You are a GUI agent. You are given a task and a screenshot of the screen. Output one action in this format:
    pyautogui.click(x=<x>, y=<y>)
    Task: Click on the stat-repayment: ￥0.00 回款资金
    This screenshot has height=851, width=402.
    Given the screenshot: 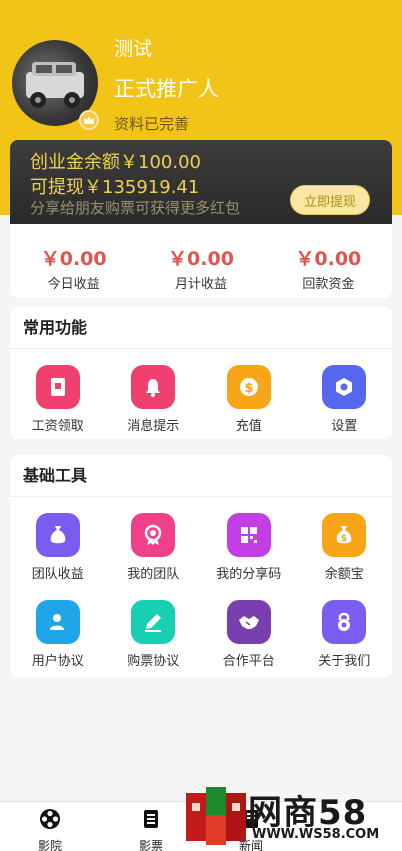 What is the action you would take?
    pyautogui.click(x=328, y=261)
    